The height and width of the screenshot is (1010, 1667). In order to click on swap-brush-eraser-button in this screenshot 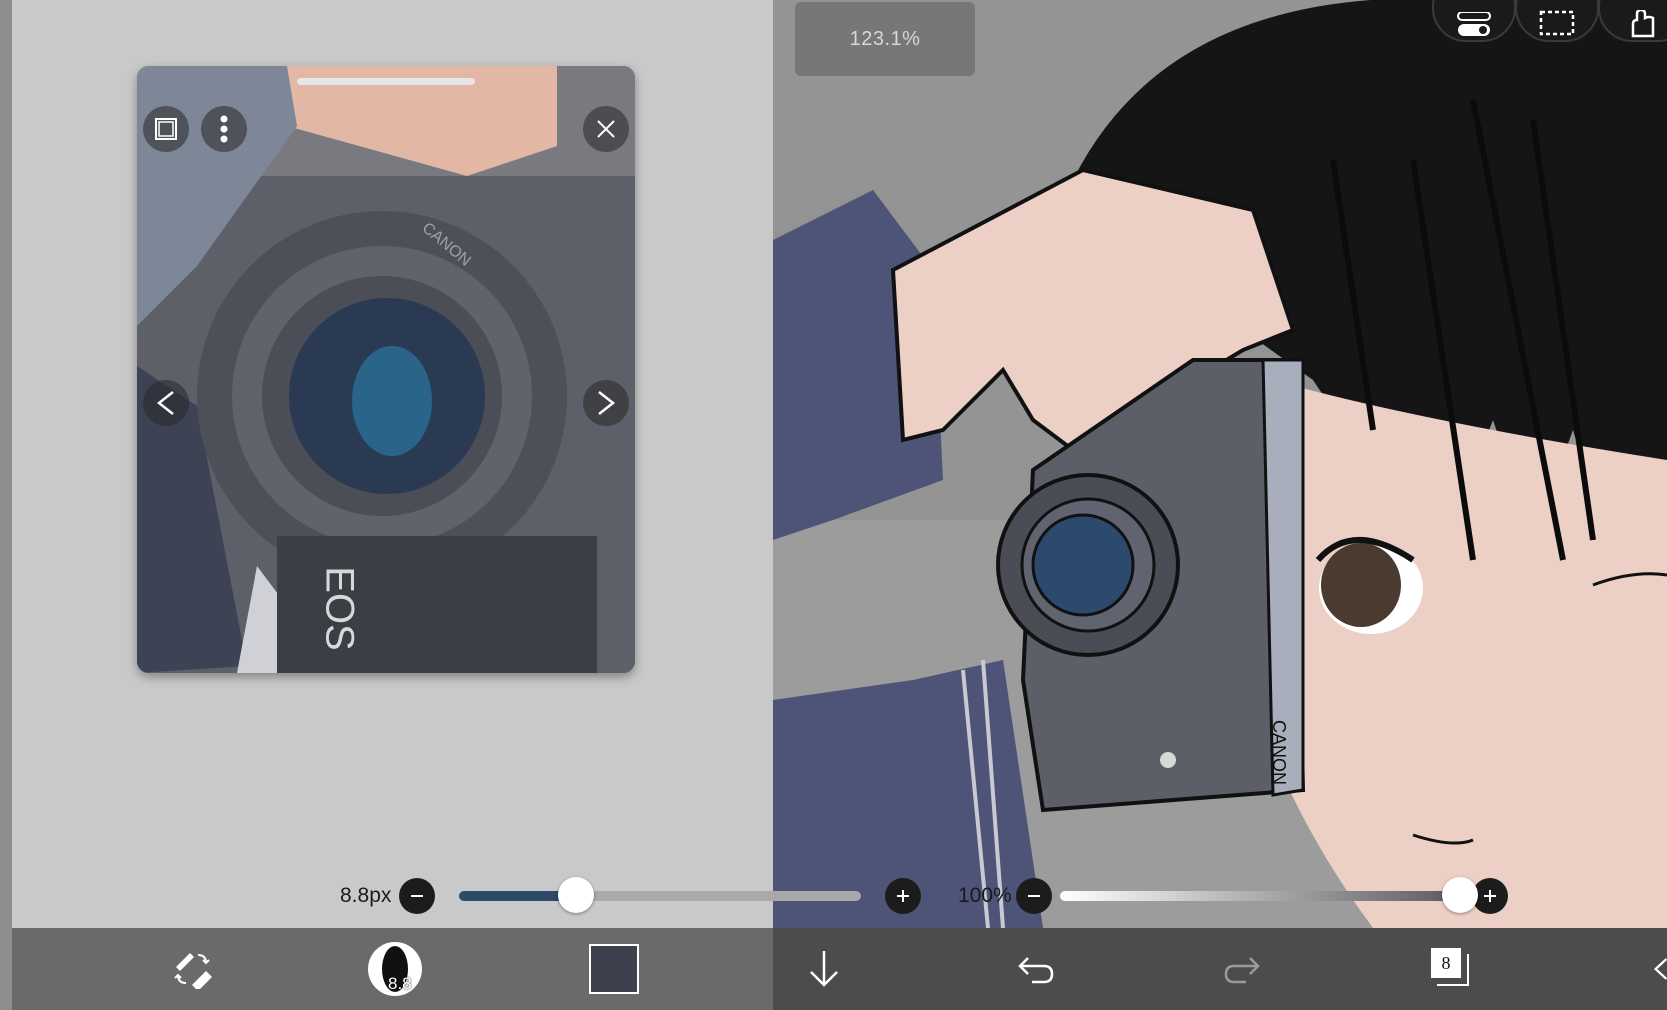, I will do `click(192, 969)`.